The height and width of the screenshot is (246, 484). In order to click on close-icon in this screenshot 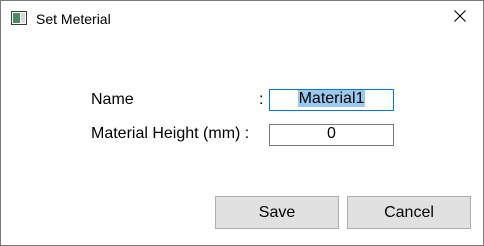, I will do `click(460, 18)`.